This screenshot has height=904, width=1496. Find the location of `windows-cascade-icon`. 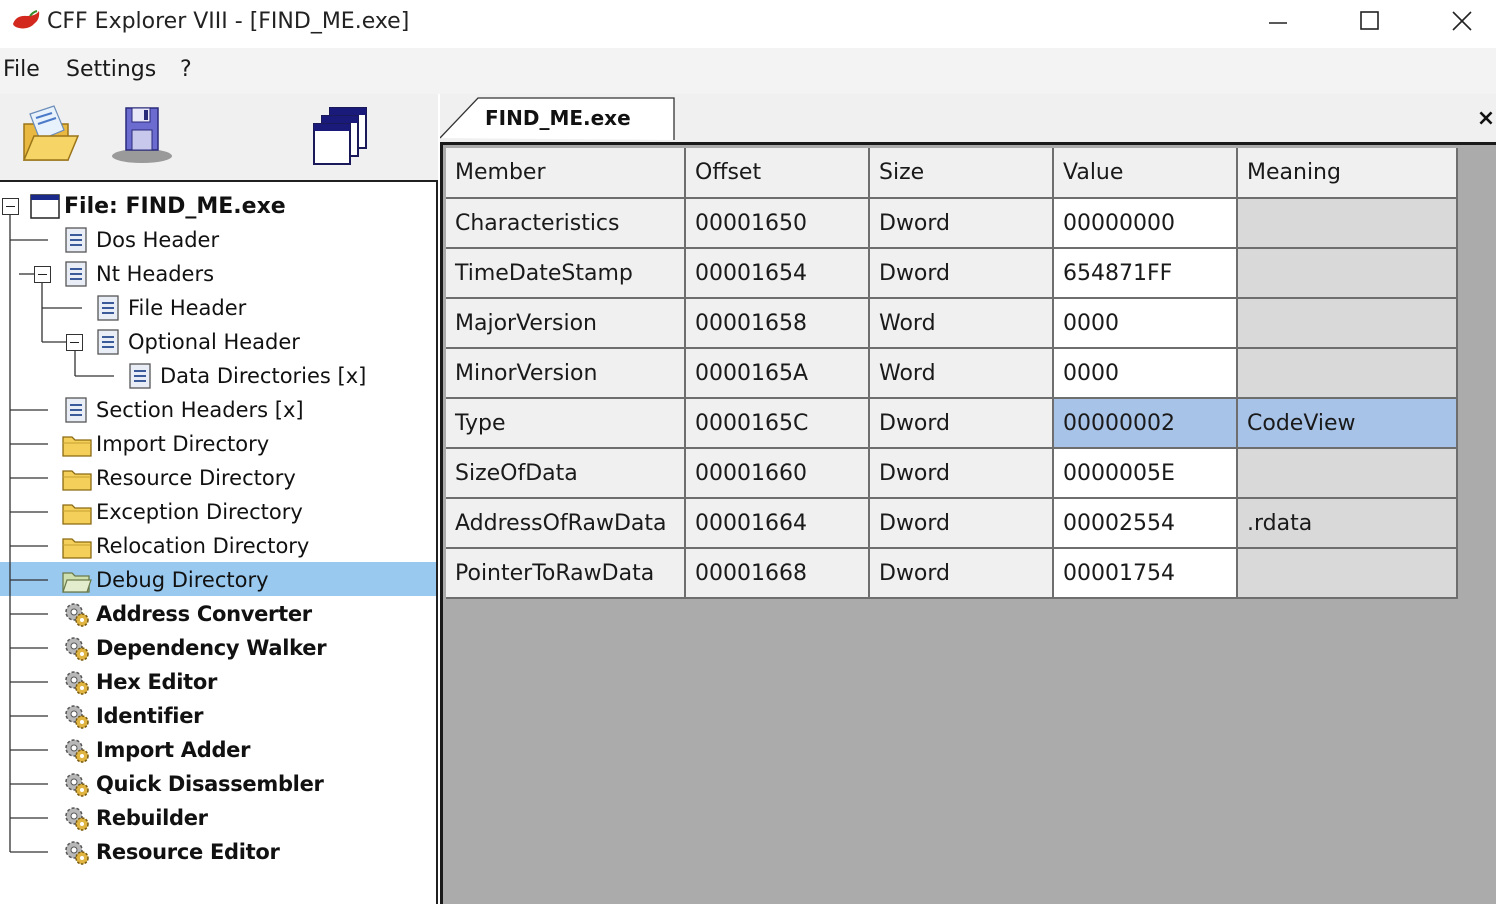

windows-cascade-icon is located at coordinates (340, 136).